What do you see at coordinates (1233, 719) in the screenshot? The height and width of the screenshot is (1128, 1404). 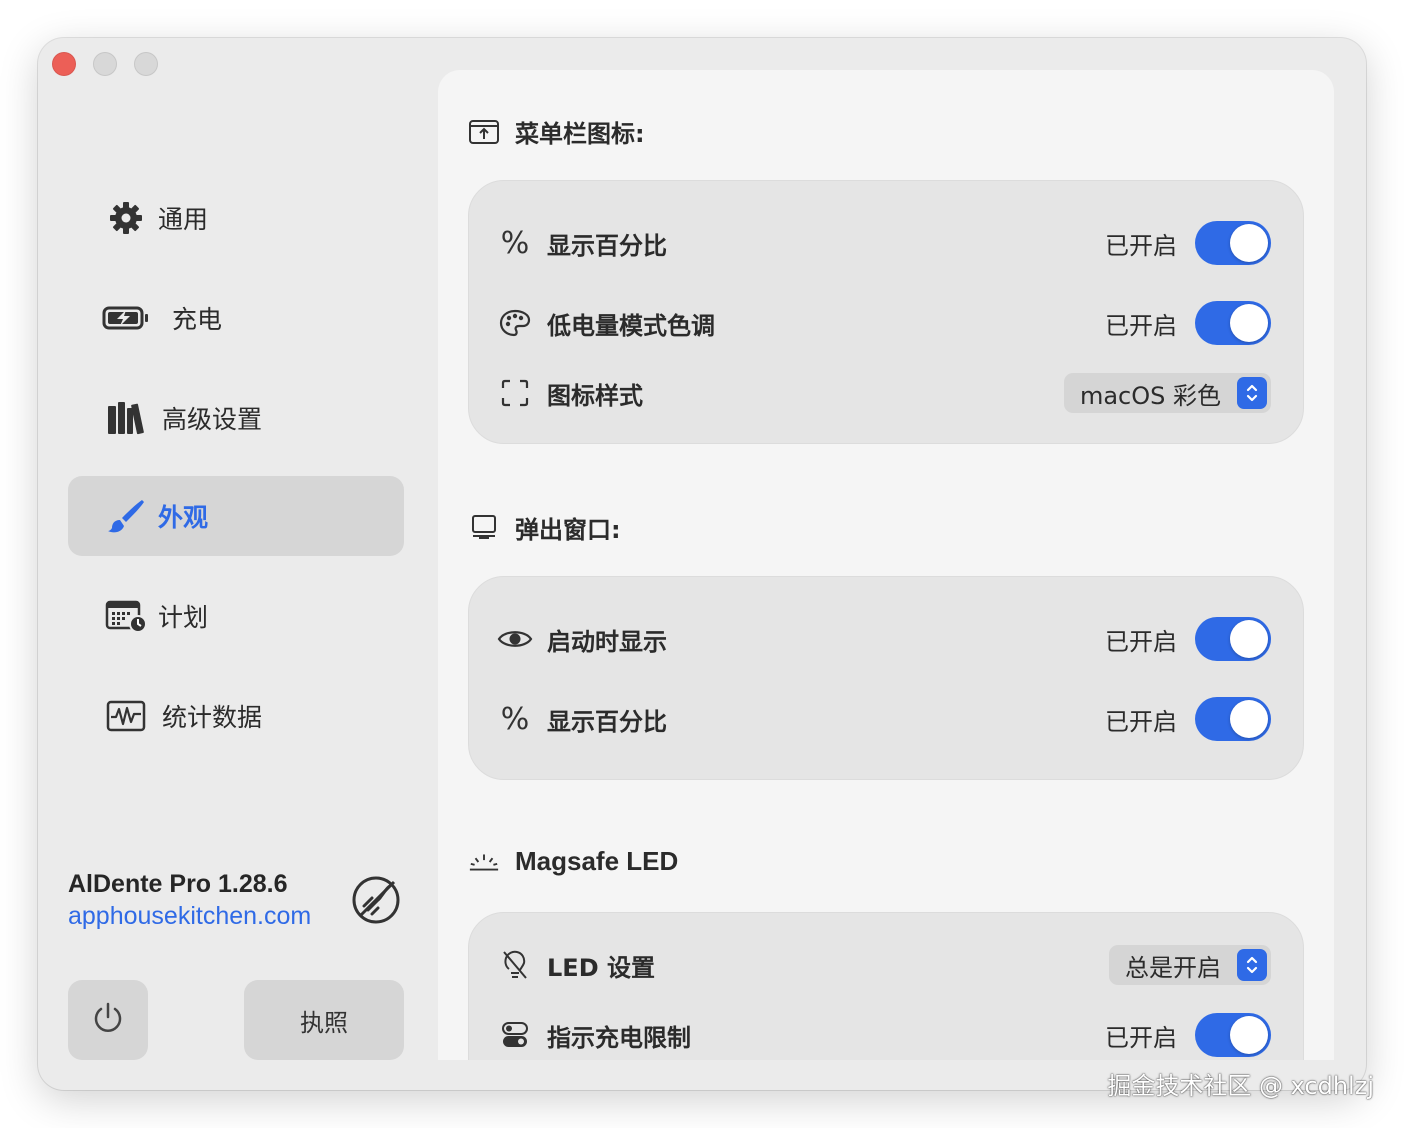 I see `popup-show-percentage-toggle` at bounding box center [1233, 719].